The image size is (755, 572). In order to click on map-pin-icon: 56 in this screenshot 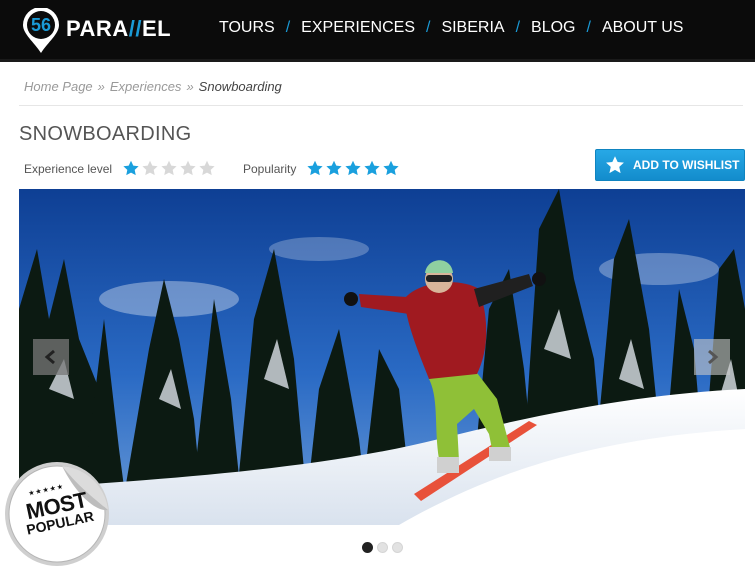, I will do `click(41, 31)`.